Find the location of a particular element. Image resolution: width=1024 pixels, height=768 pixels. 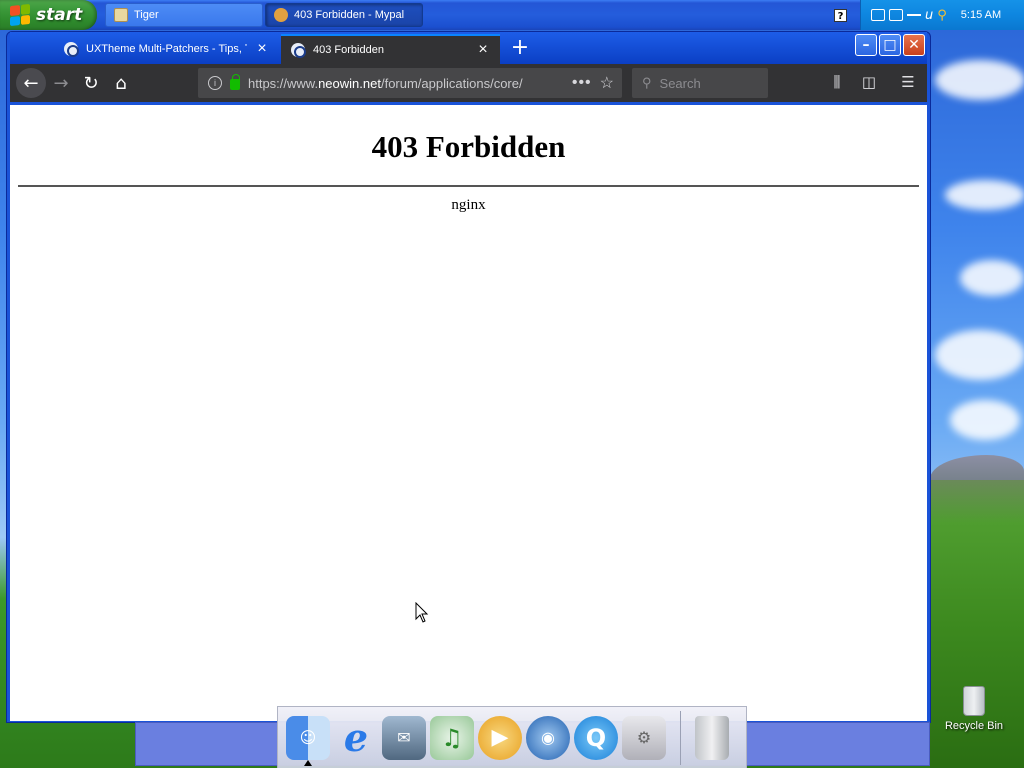

dock-separator is located at coordinates (680, 737).